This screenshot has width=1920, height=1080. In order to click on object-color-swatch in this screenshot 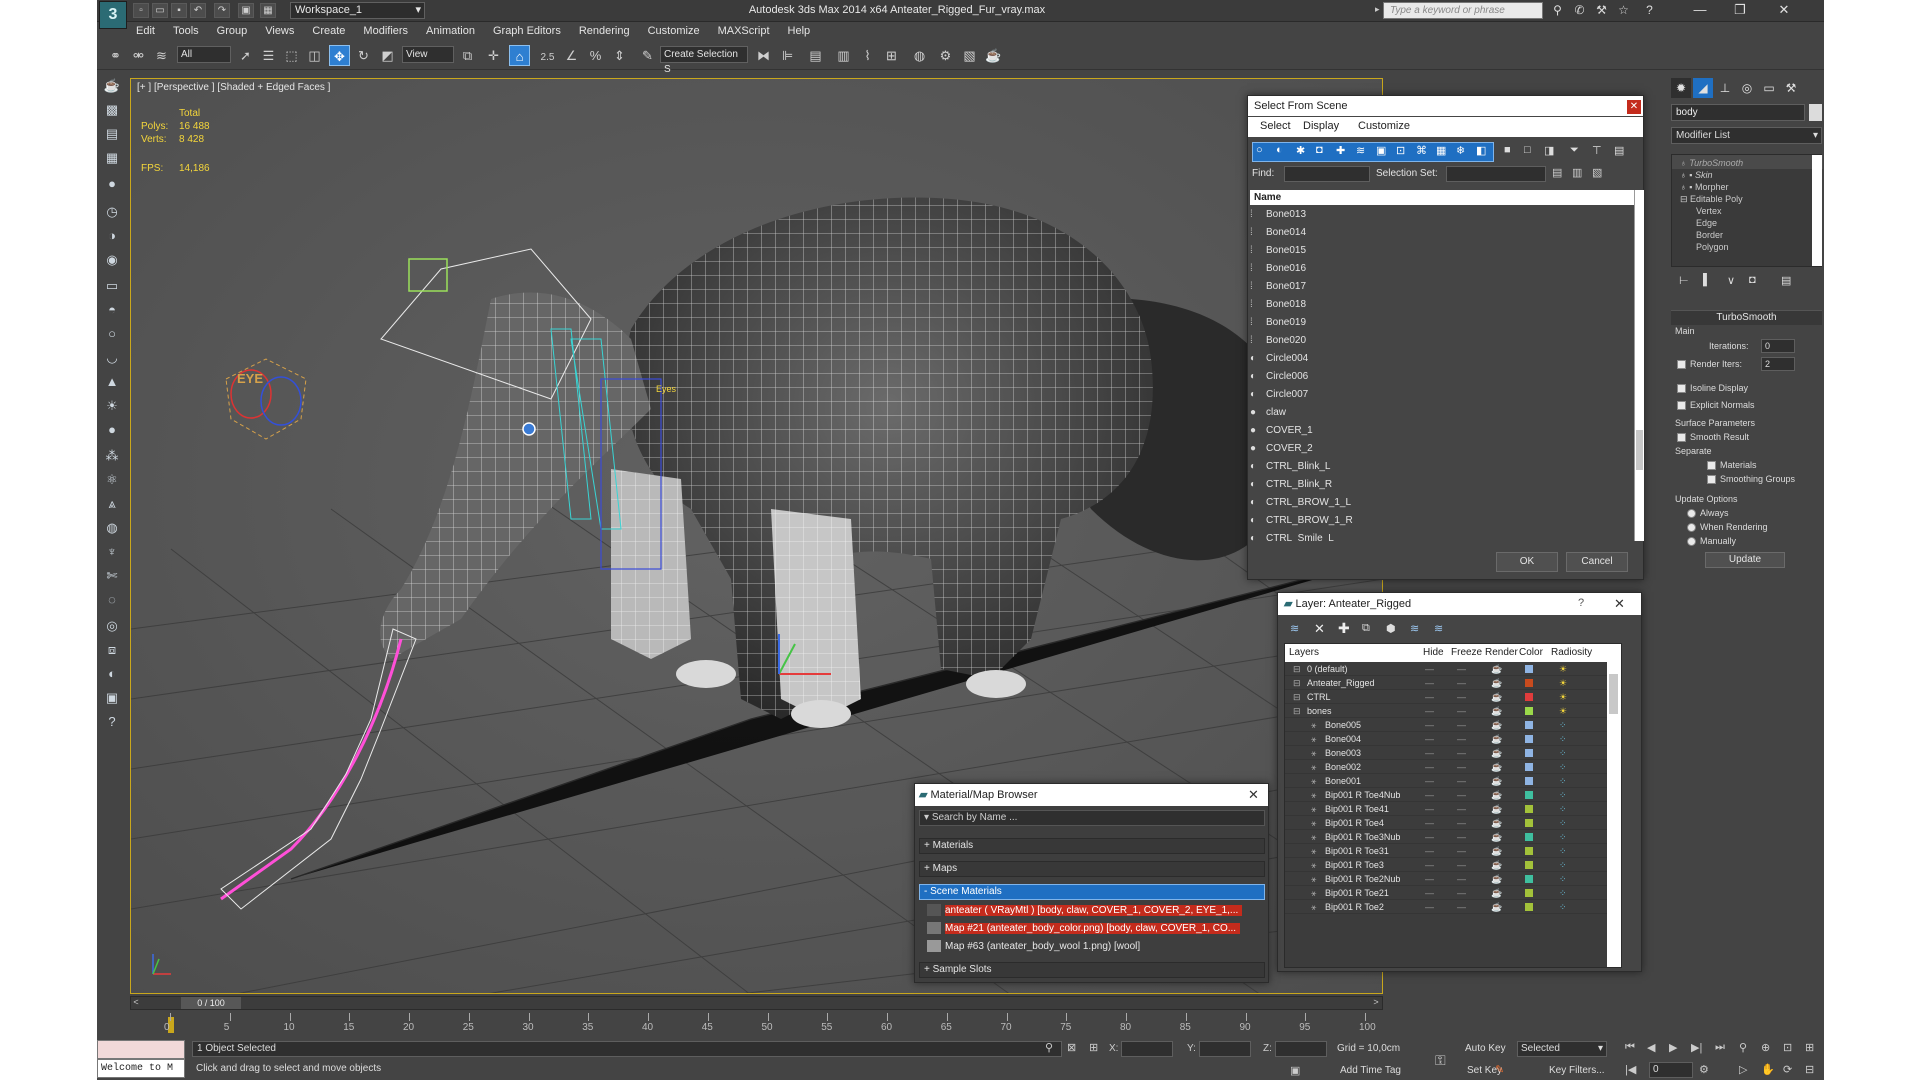, I will do `click(1815, 112)`.